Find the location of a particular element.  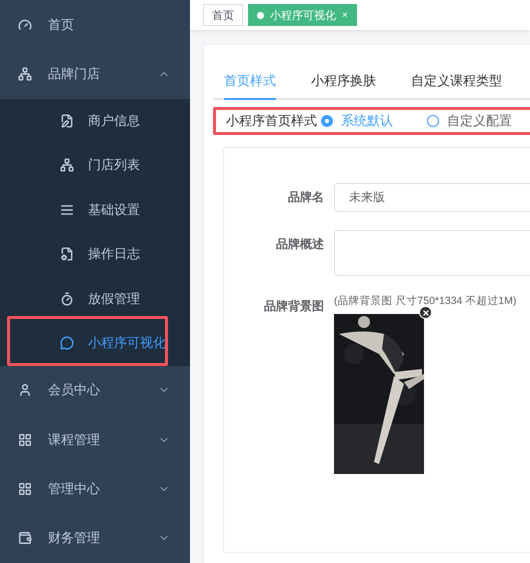

document-edit-icon is located at coordinates (67, 121).